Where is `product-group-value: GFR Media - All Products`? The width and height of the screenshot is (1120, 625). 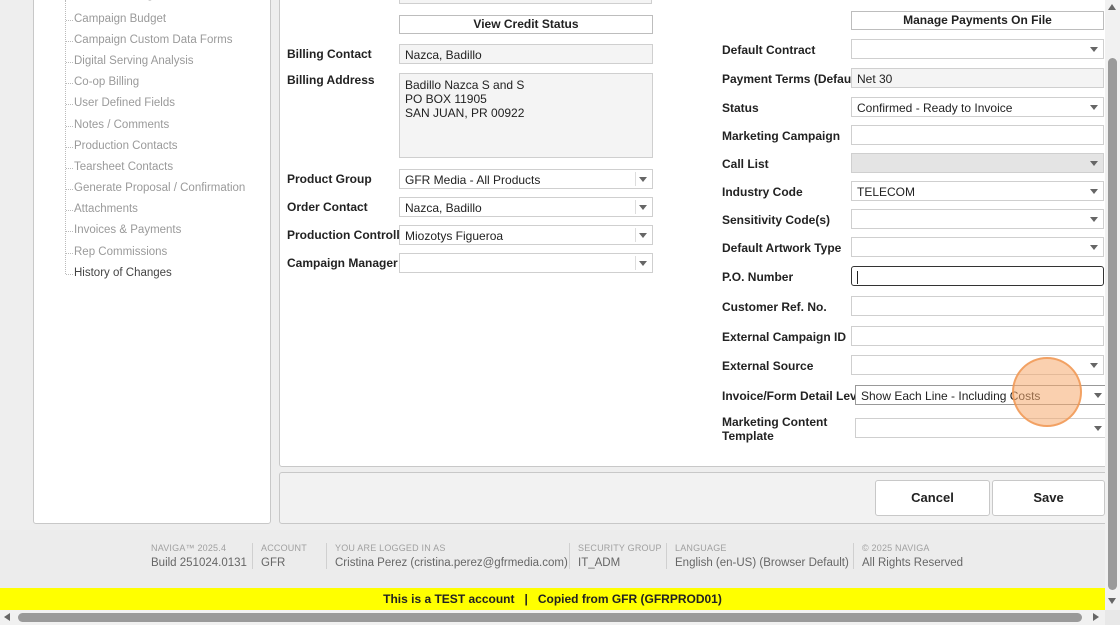
product-group-value: GFR Media - All Products is located at coordinates (473, 180).